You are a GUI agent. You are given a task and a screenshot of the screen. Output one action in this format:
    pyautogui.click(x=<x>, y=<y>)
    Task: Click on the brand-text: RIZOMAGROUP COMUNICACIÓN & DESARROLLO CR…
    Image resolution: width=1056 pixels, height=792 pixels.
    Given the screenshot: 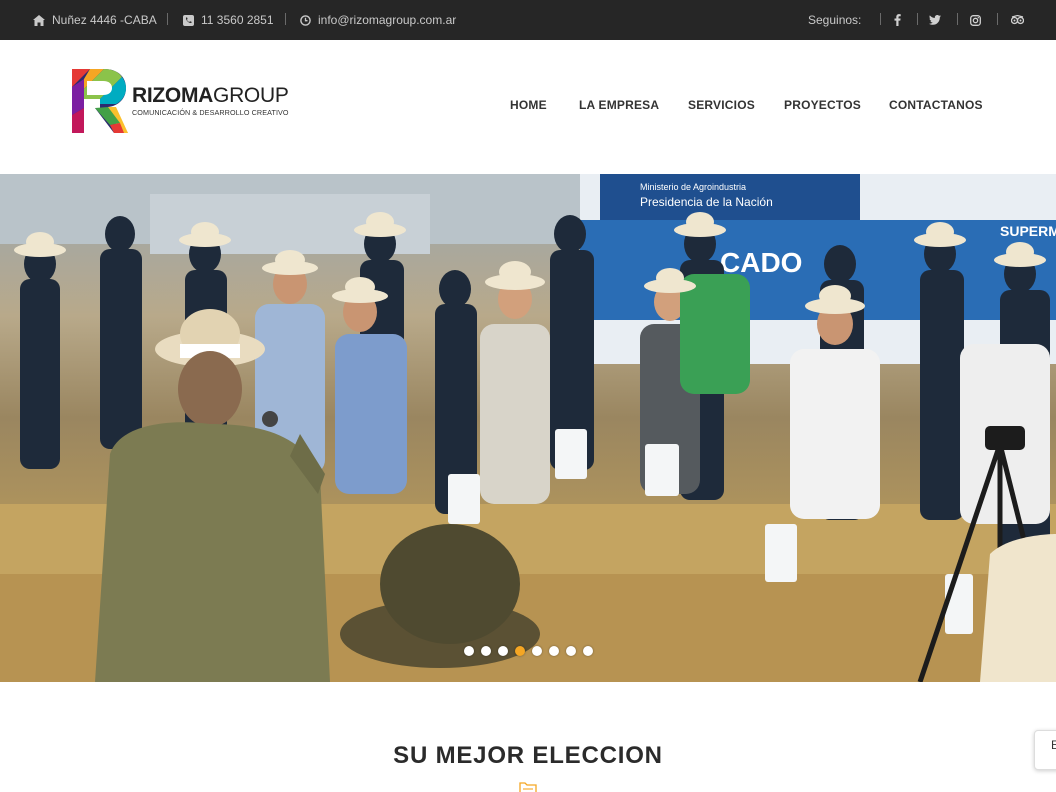 What is the action you would take?
    pyautogui.click(x=210, y=101)
    